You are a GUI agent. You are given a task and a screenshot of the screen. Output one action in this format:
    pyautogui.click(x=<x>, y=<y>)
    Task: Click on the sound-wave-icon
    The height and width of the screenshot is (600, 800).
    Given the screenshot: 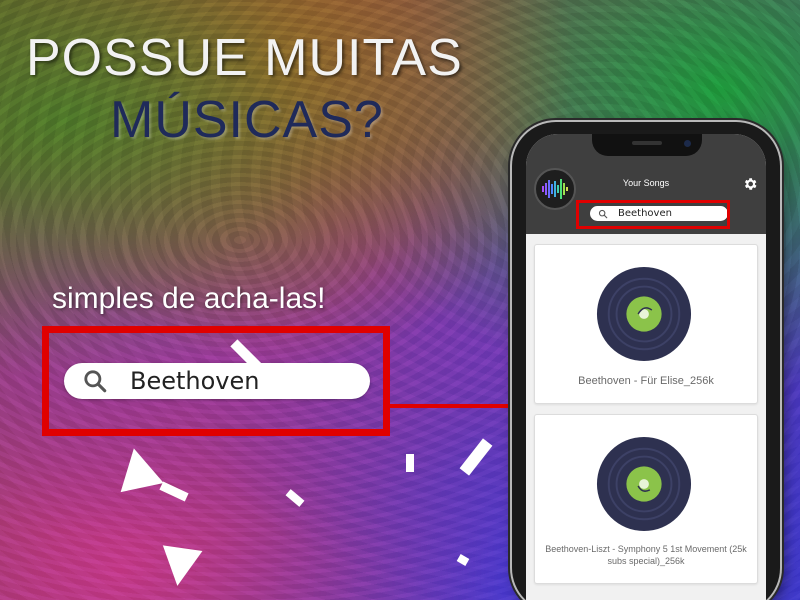 What is the action you would take?
    pyautogui.click(x=555, y=189)
    